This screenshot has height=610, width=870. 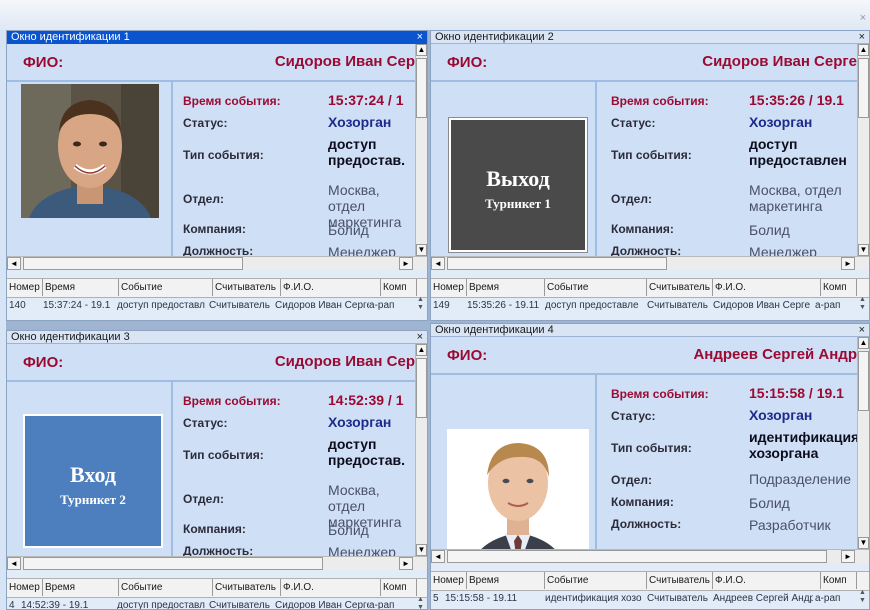 I want to click on window-title-bar: Окно идентификации 3 ×, so click(x=217, y=337).